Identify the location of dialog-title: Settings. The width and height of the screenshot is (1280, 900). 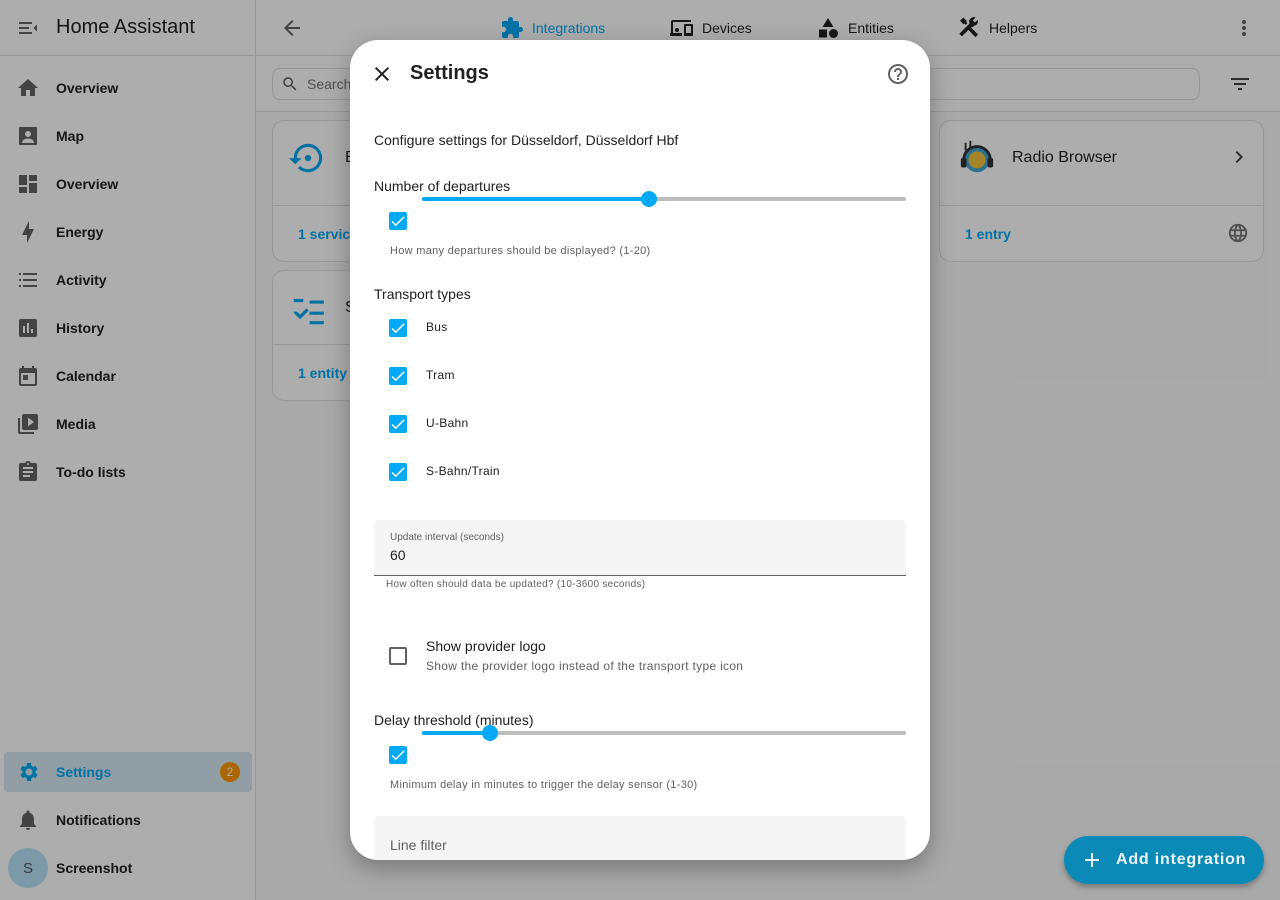
(449, 73).